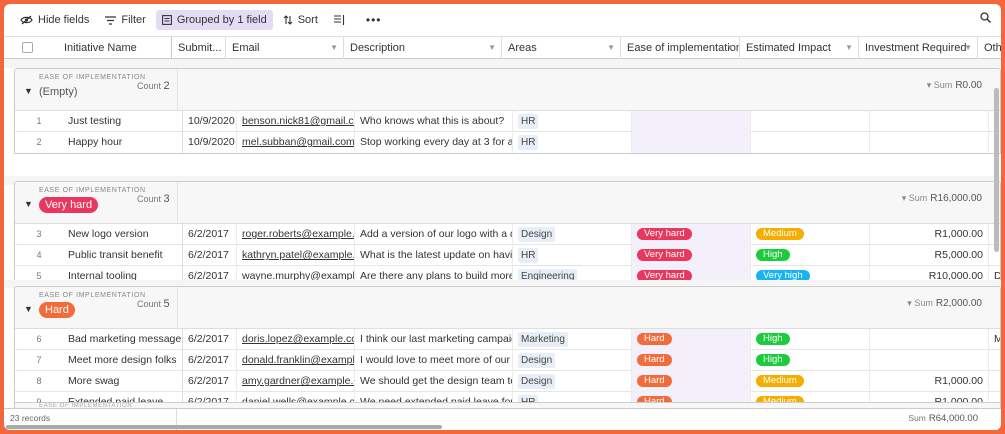  I want to click on row-height-button, so click(342, 20).